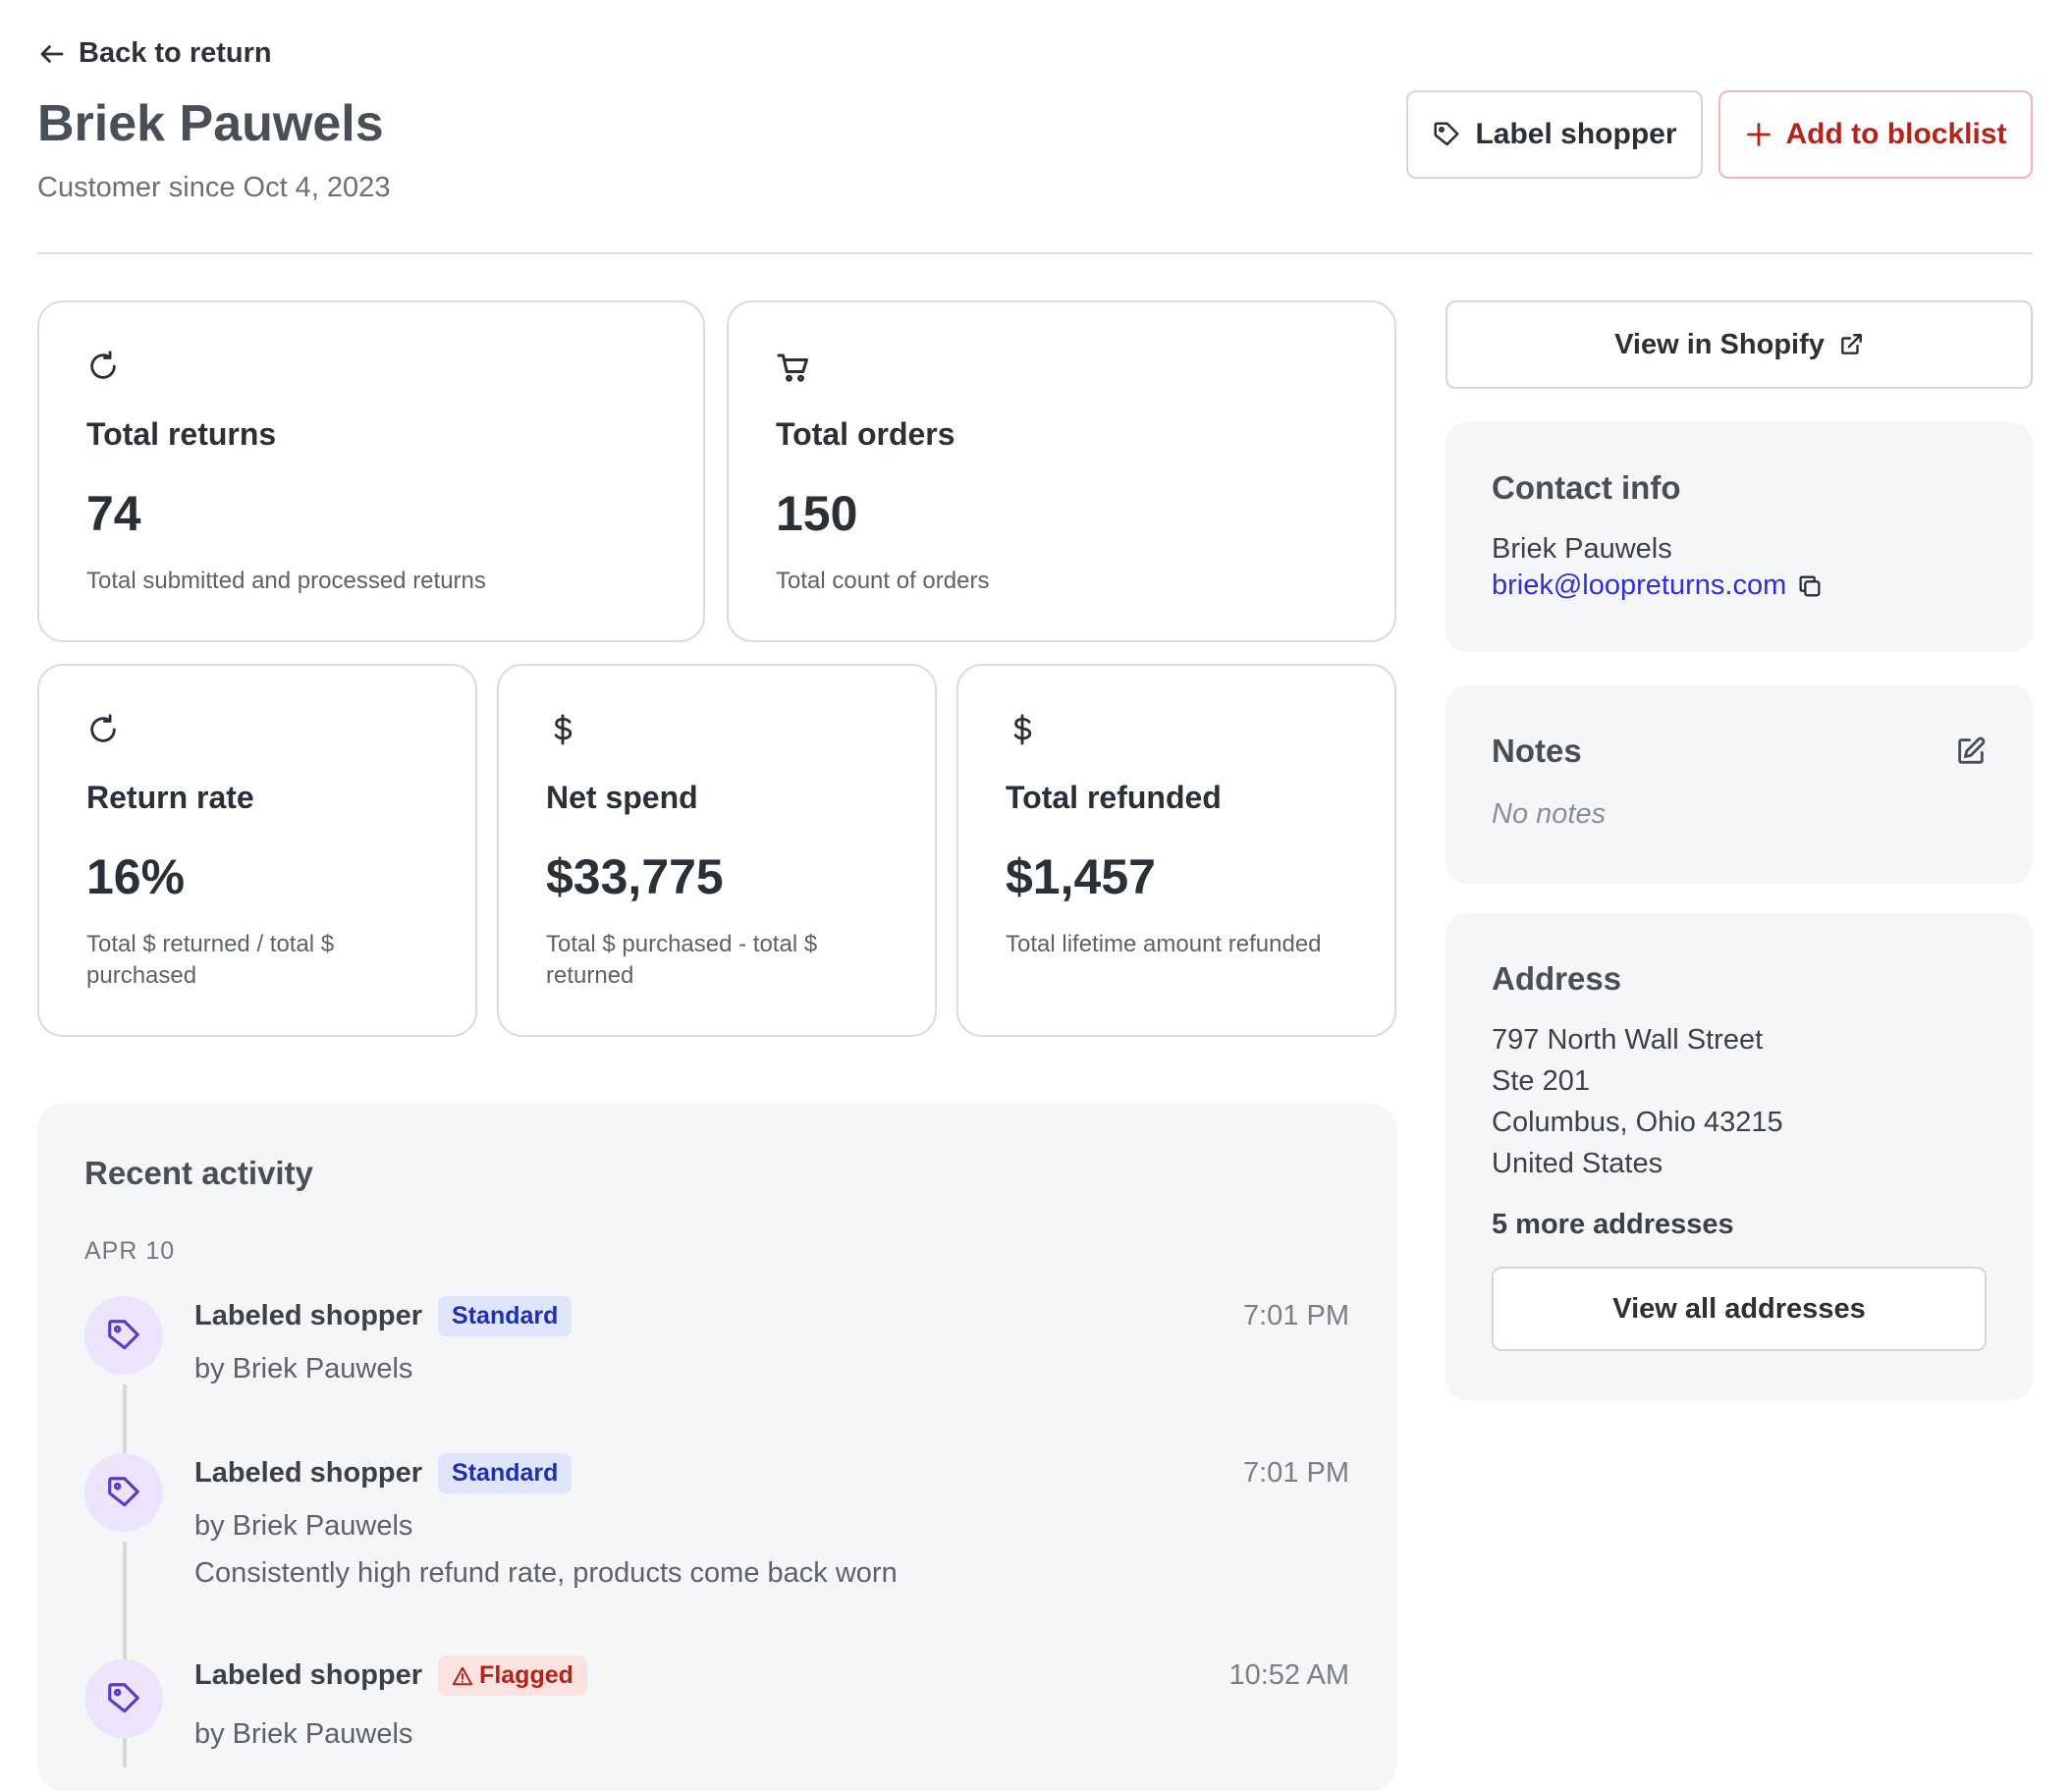 The image size is (2072, 1791). What do you see at coordinates (114, 514) in the screenshot?
I see `stat-value: 74` at bounding box center [114, 514].